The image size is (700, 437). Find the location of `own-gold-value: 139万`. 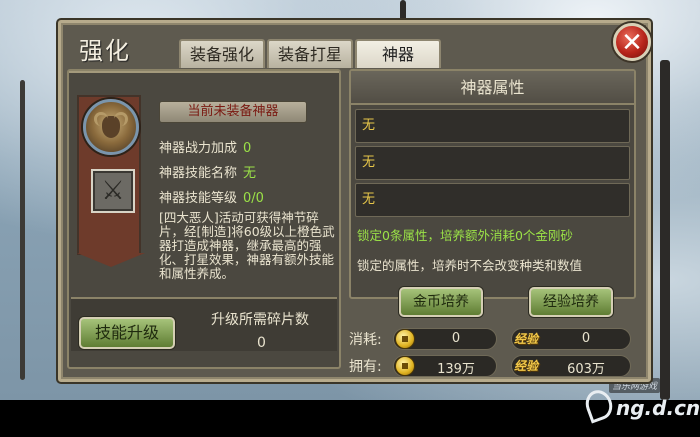

own-gold-value: 139万 is located at coordinates (456, 369).